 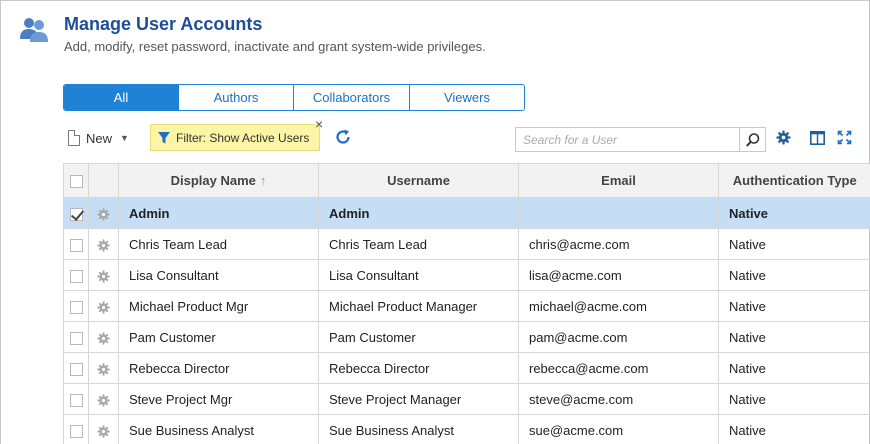 What do you see at coordinates (618, 275) in the screenshot?
I see `cell-email: lisa@acme.com` at bounding box center [618, 275].